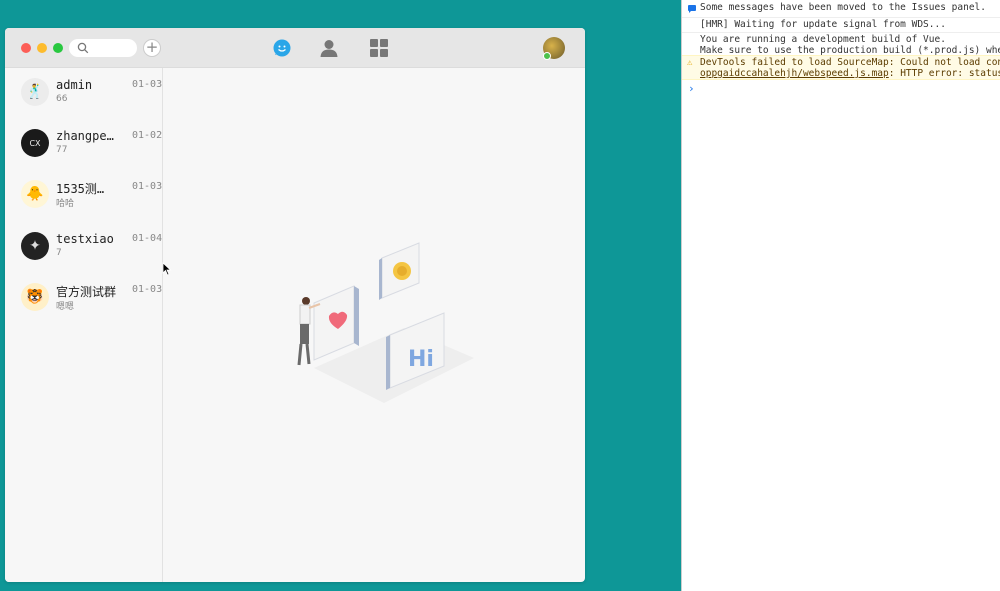 This screenshot has width=1000, height=591. What do you see at coordinates (147, 238) in the screenshot?
I see `conversation-date: 01-04` at bounding box center [147, 238].